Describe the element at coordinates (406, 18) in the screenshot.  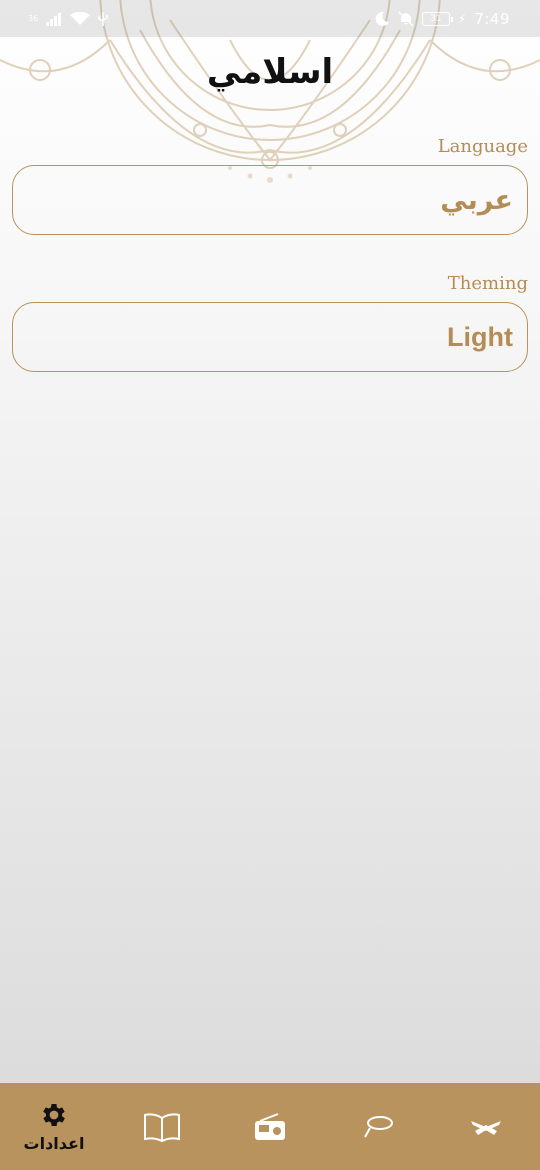
I see `bell-off-icon` at that location.